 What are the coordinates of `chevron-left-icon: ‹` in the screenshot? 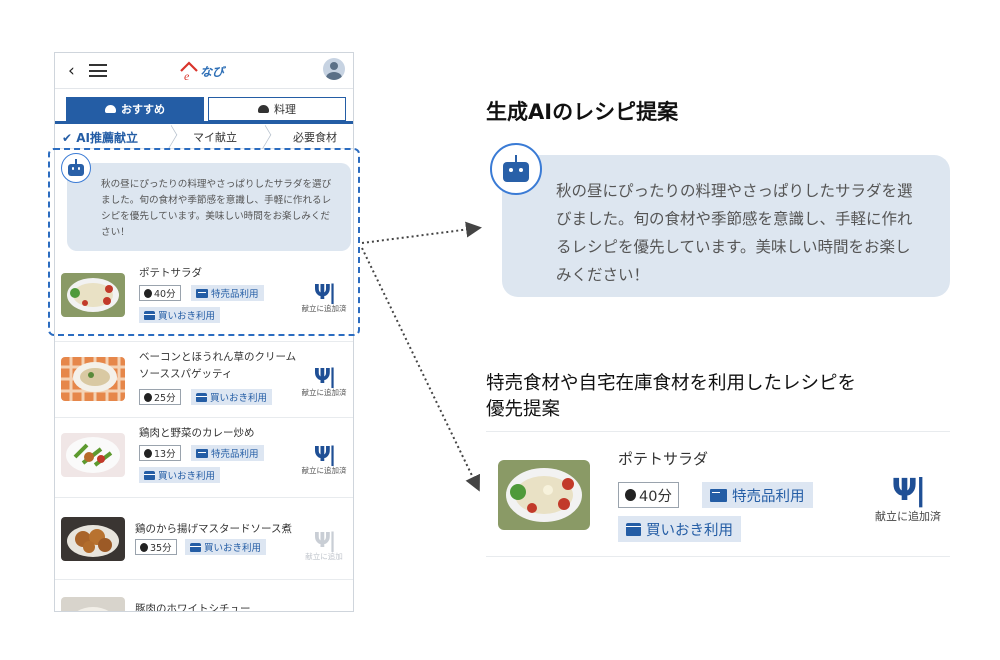 It's located at (71, 71).